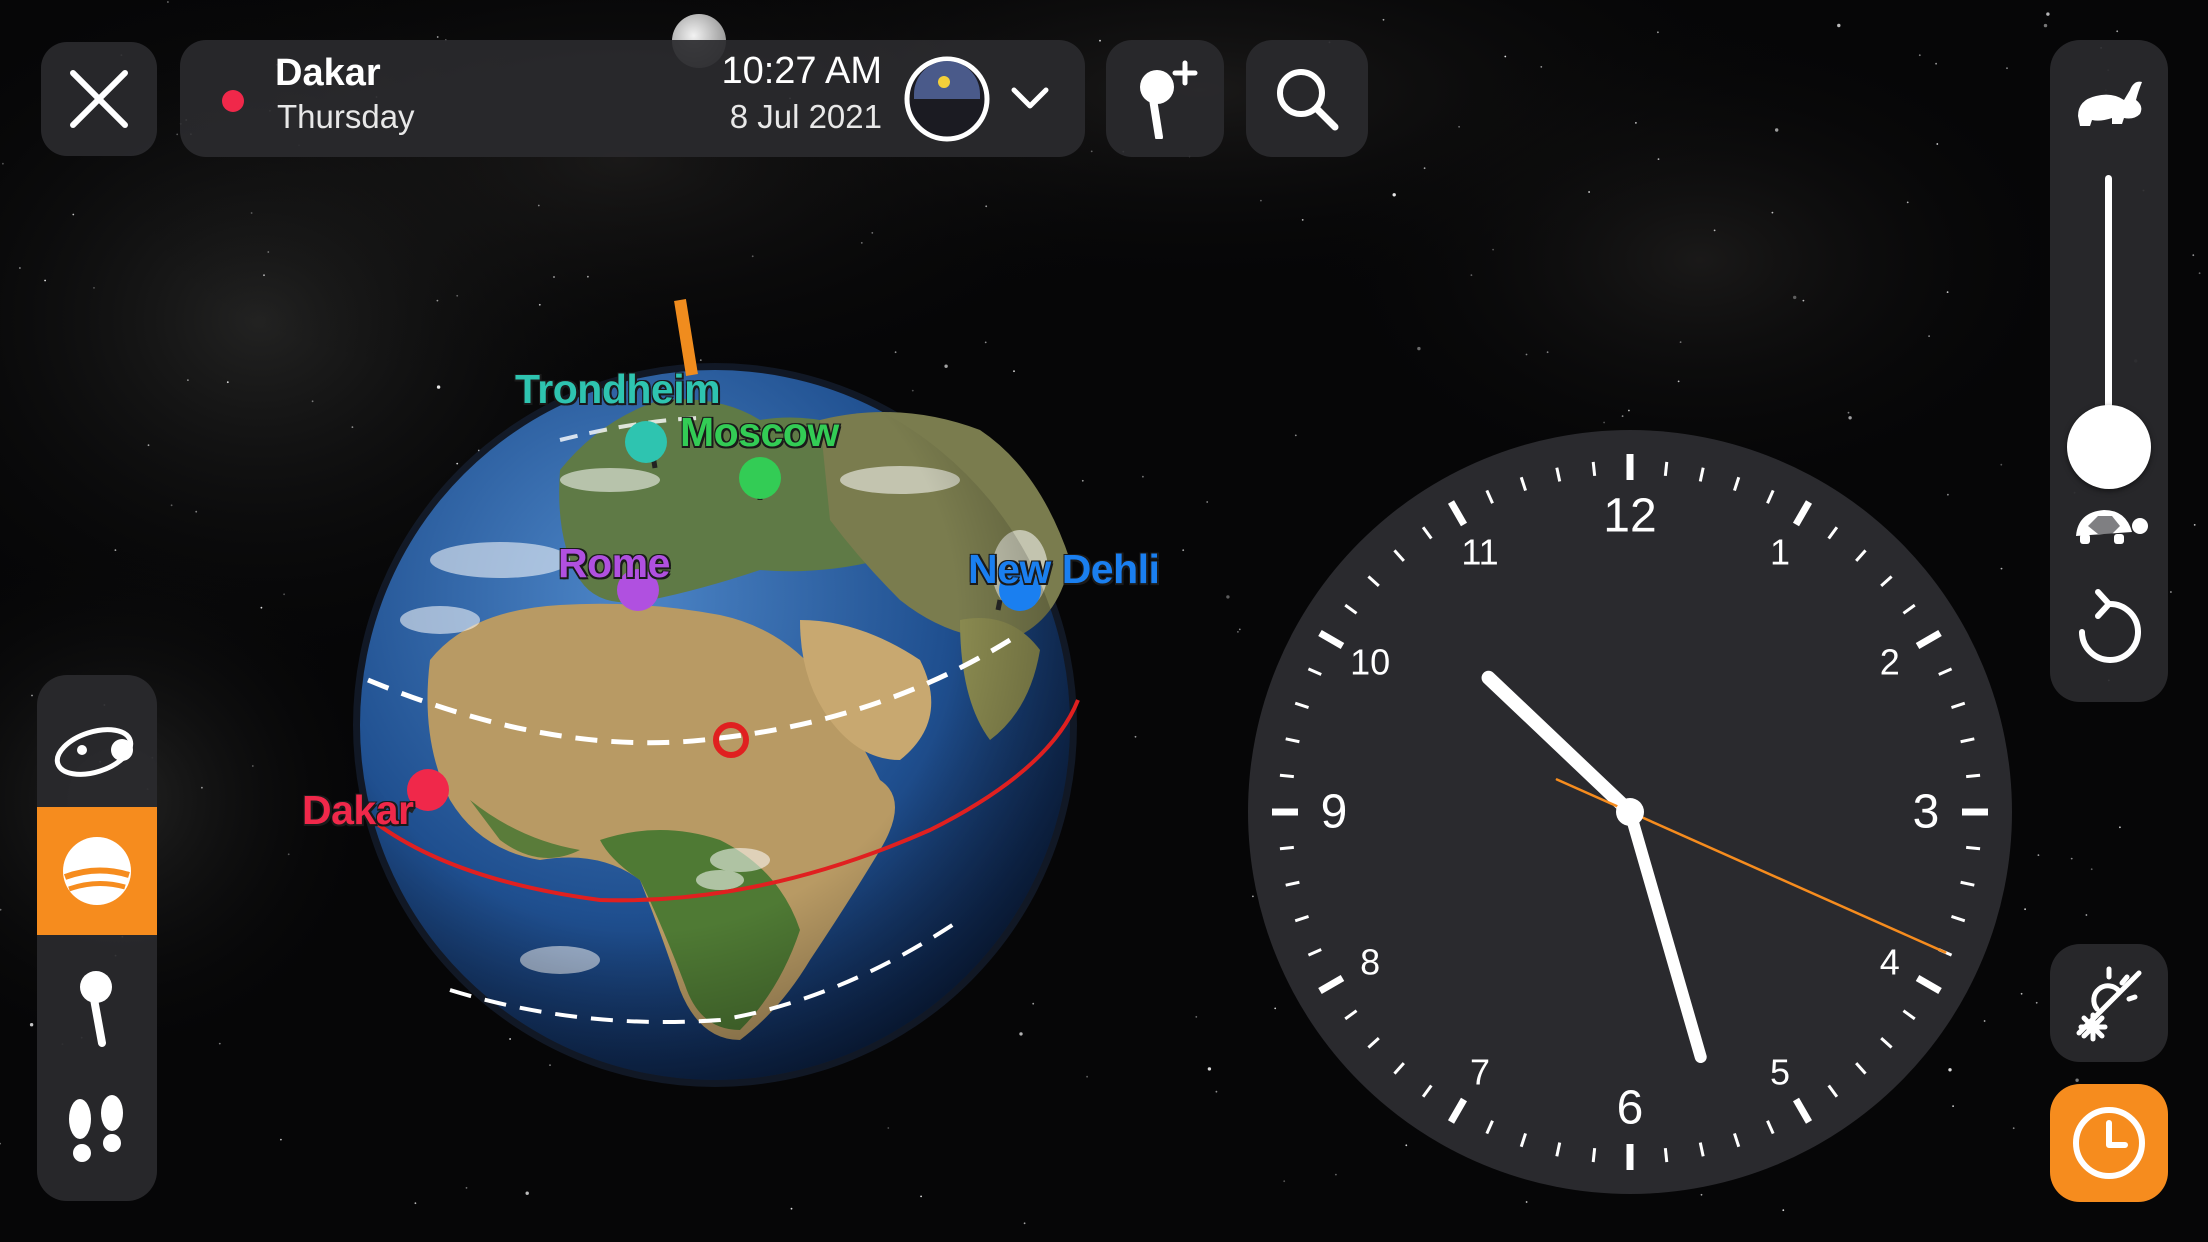  What do you see at coordinates (947, 99) in the screenshot?
I see `moon-phase-dial-icon` at bounding box center [947, 99].